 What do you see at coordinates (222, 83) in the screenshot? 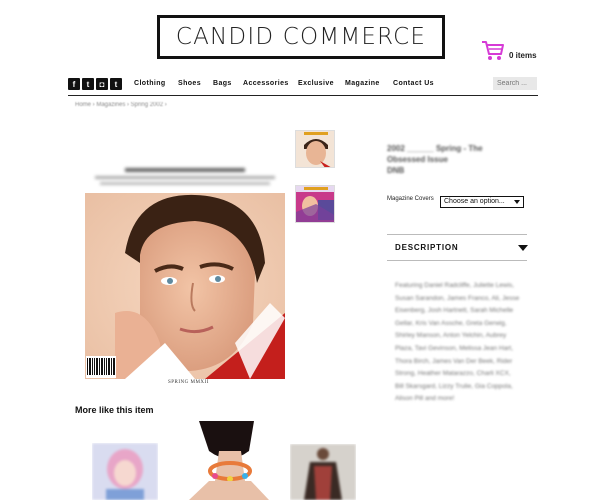
I see `nav-bags: Bags` at bounding box center [222, 83].